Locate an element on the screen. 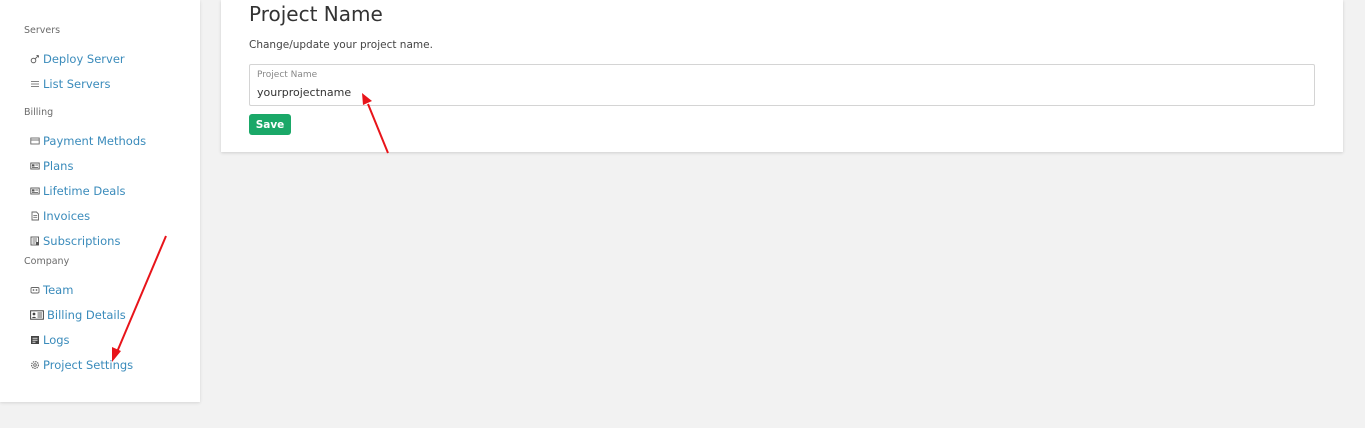  sidebar-item-label: Subscriptions is located at coordinates (82, 241).